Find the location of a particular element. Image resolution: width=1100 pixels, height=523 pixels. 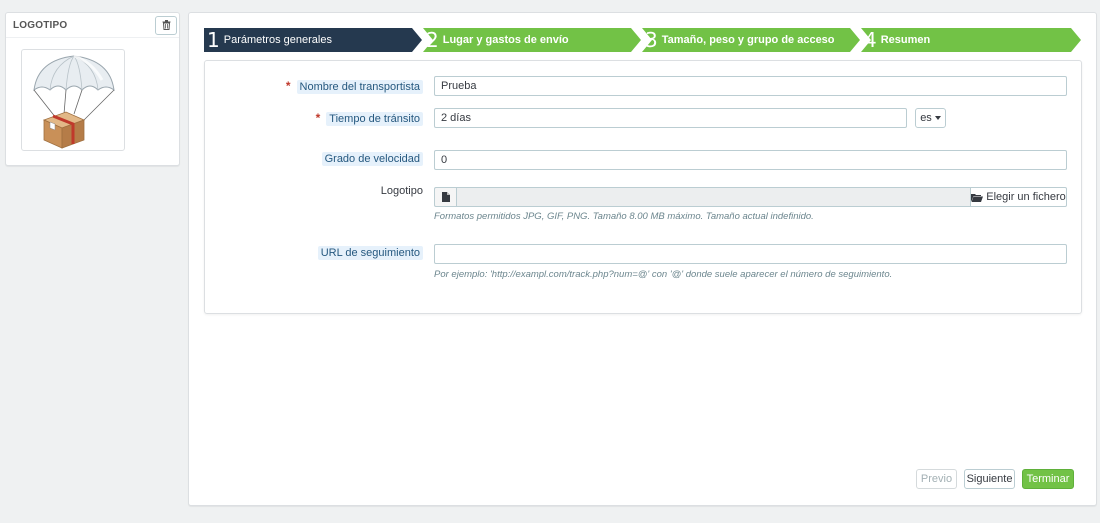

carrier-logo-image is located at coordinates (73, 100).